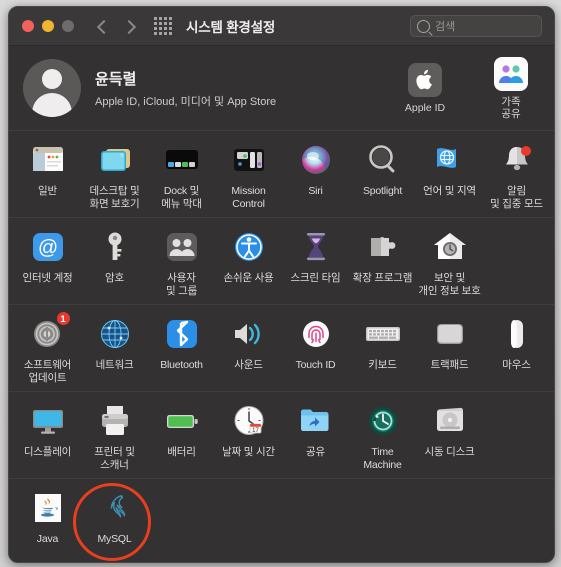 The height and width of the screenshot is (567, 561). What do you see at coordinates (48, 247) in the screenshot?
I see `internet-accounts-icon: @` at bounding box center [48, 247].